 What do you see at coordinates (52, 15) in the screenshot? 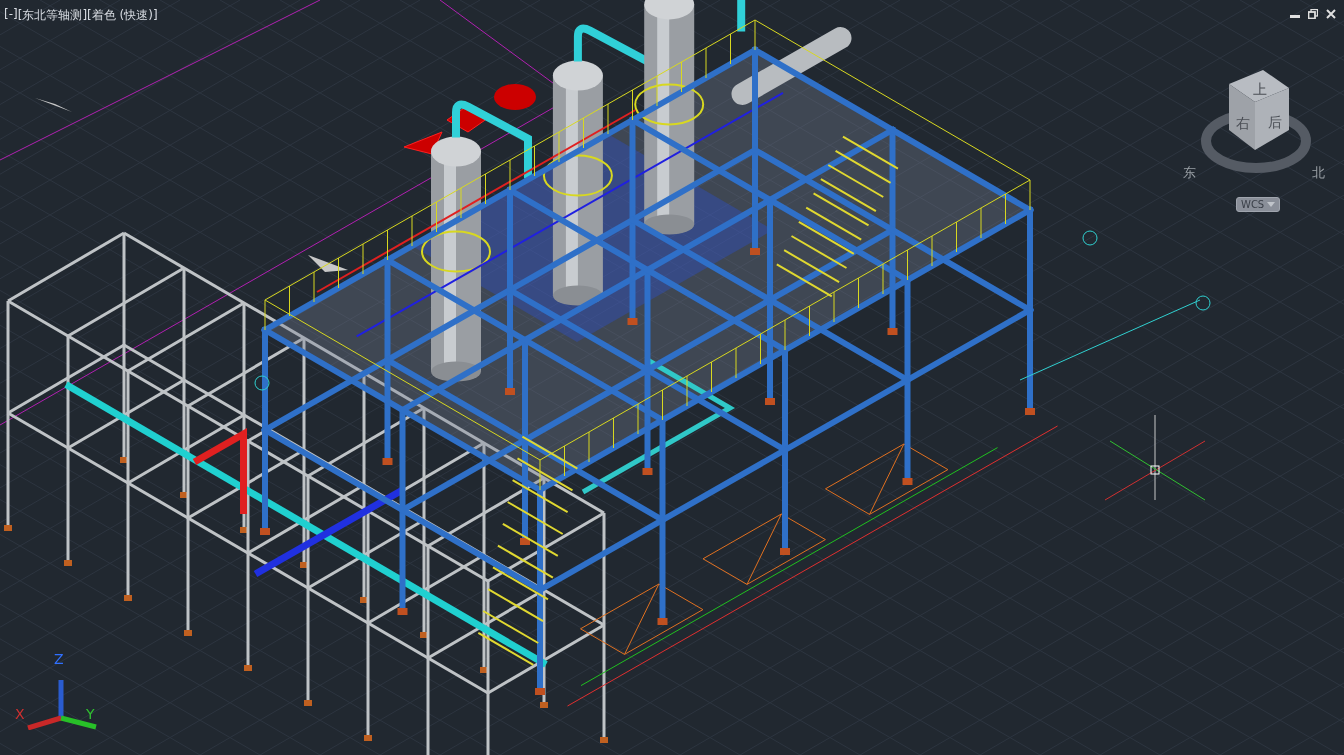
I see `view-direction-menu: [东北等轴测]` at bounding box center [52, 15].